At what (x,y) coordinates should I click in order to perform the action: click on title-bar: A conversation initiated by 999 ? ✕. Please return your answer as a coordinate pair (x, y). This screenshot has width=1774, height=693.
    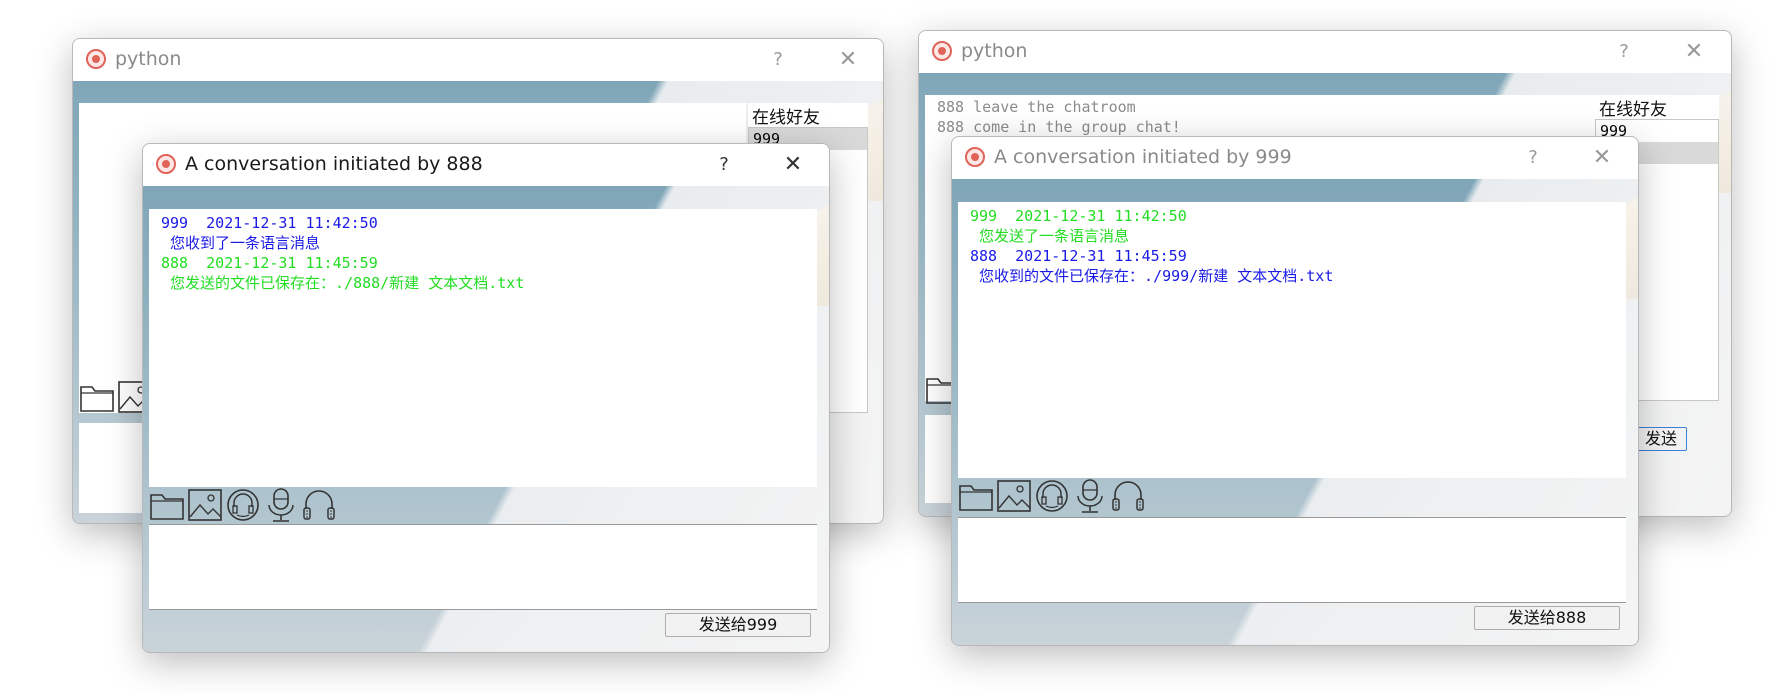
    Looking at the image, I should click on (1295, 158).